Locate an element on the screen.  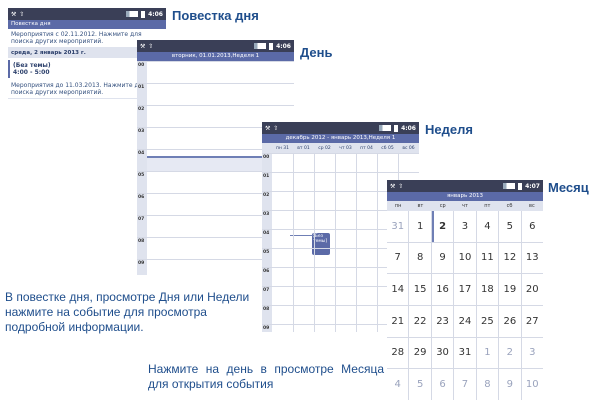
caption-month: Месяц is located at coordinates (568, 187).